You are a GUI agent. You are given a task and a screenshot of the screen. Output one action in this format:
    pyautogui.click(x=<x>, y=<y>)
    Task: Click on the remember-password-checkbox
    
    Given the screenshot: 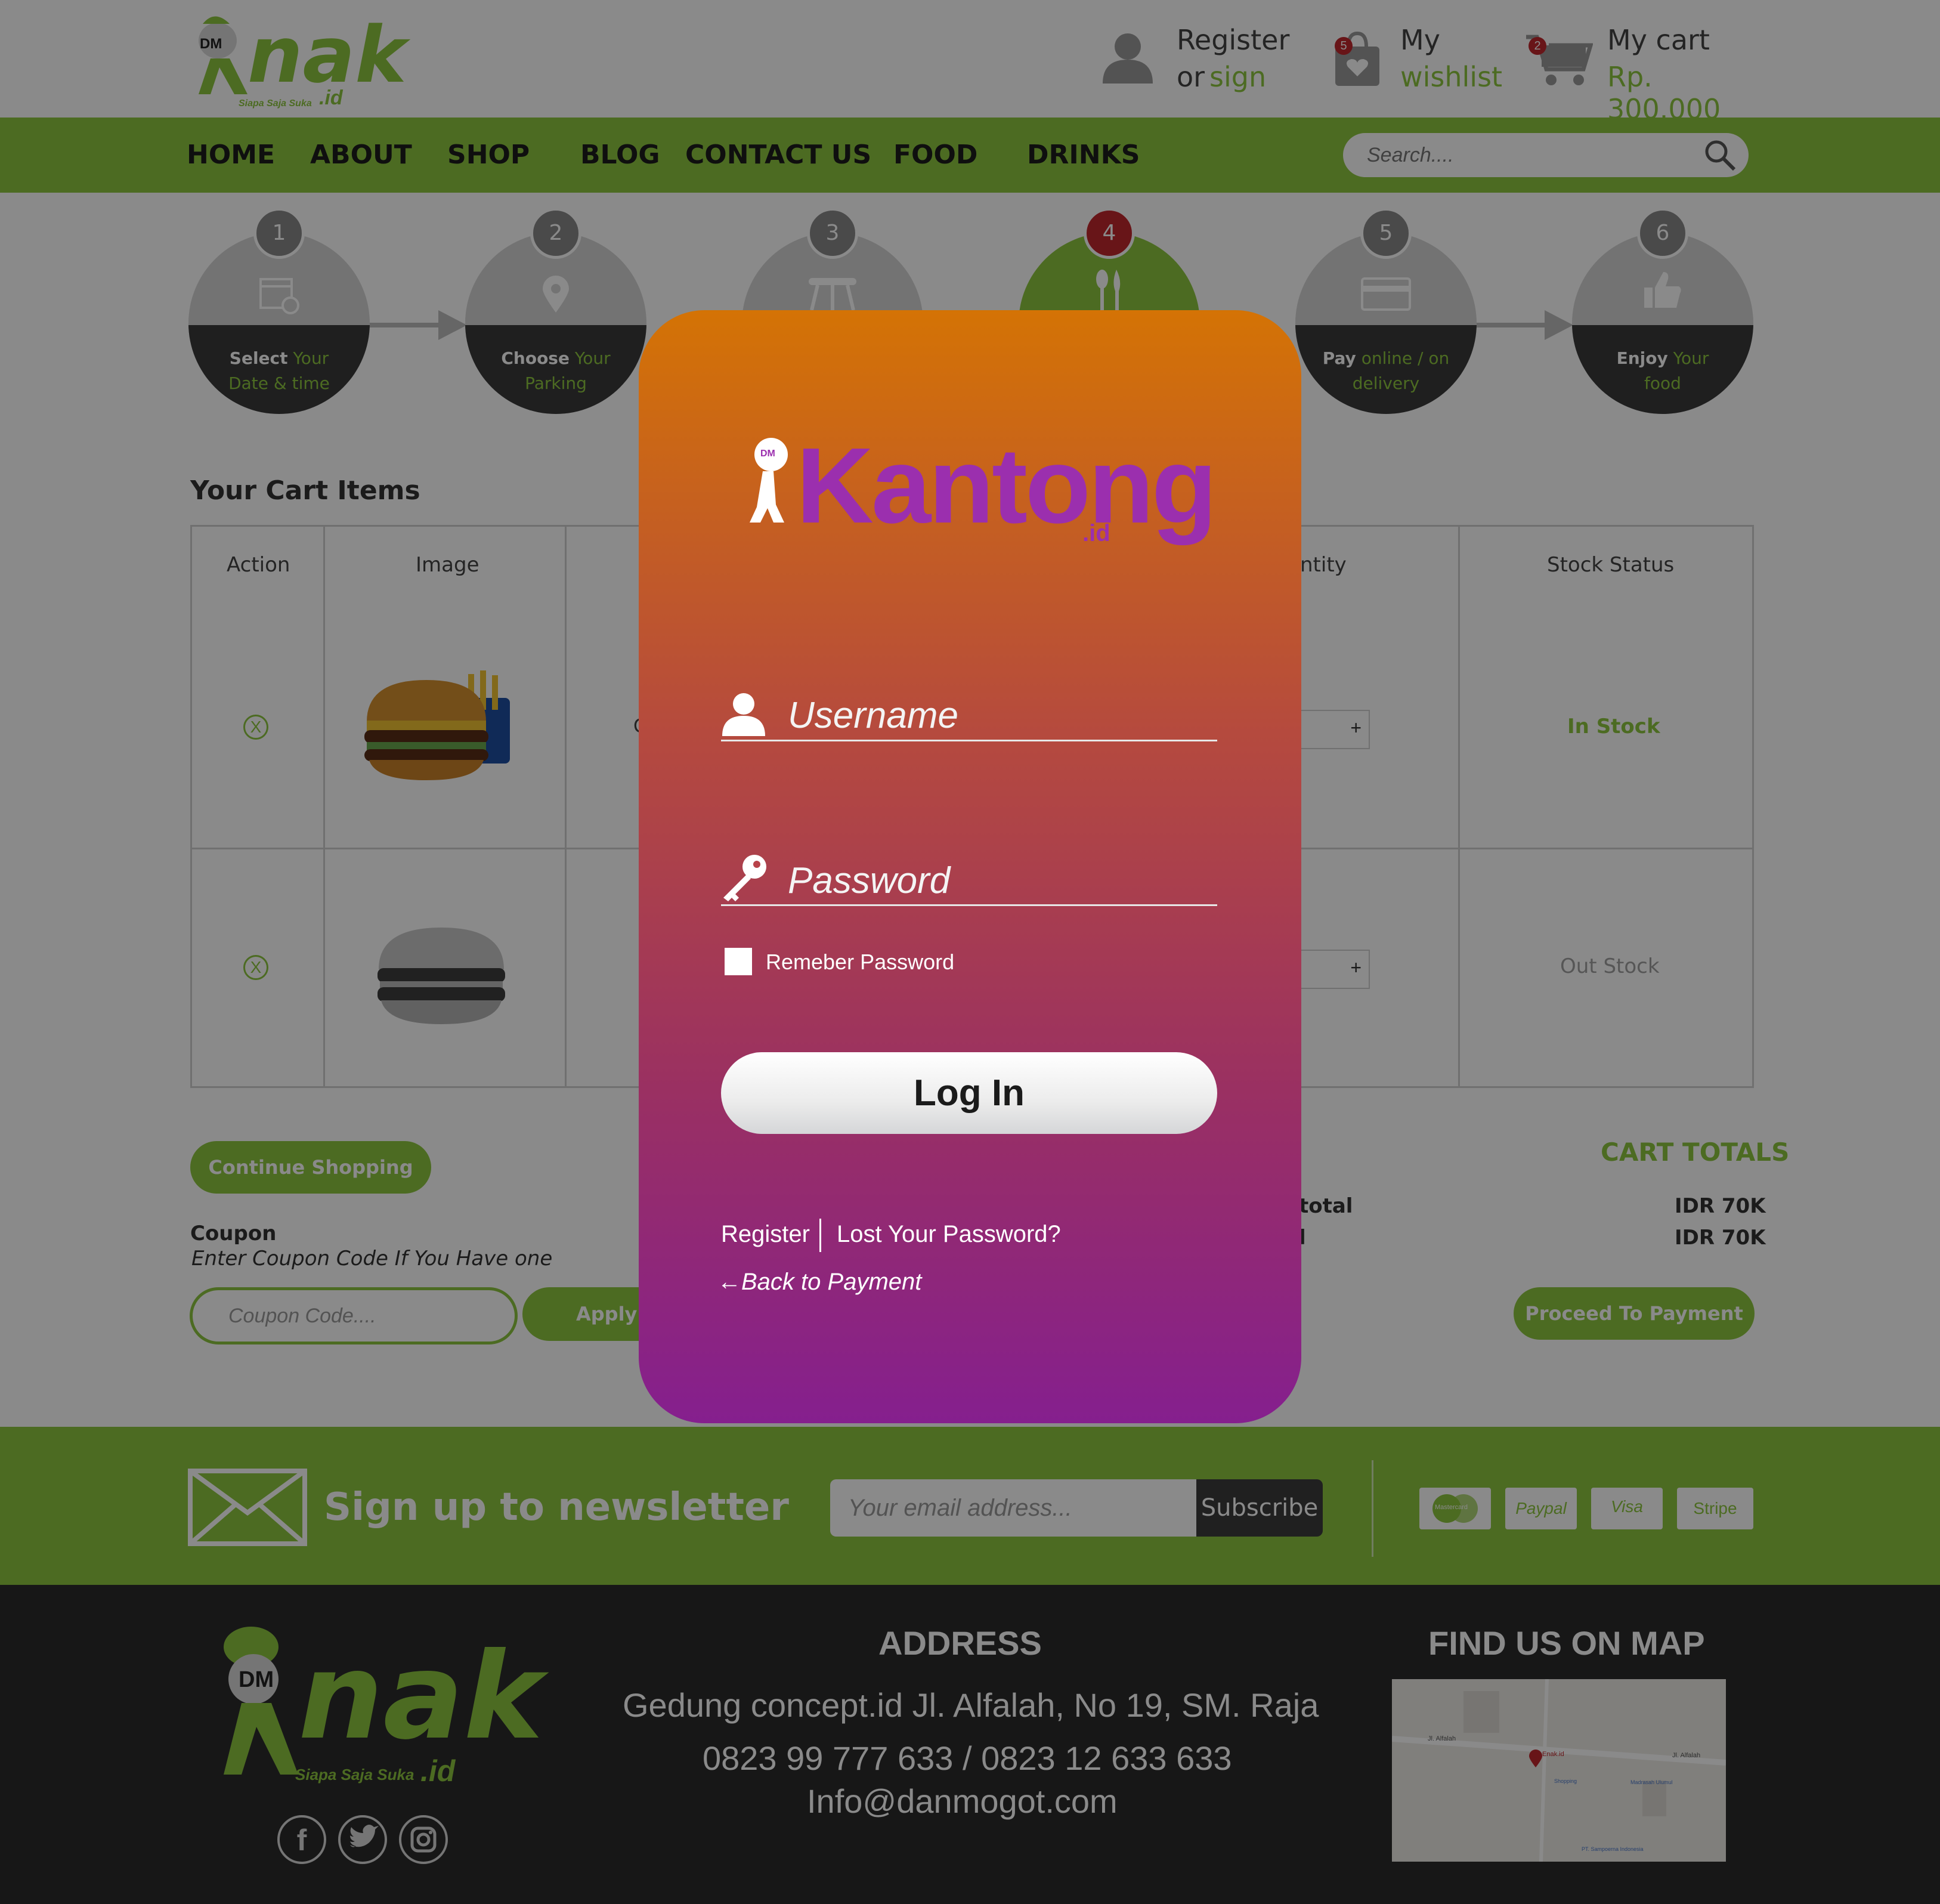 What is the action you would take?
    pyautogui.click(x=738, y=961)
    